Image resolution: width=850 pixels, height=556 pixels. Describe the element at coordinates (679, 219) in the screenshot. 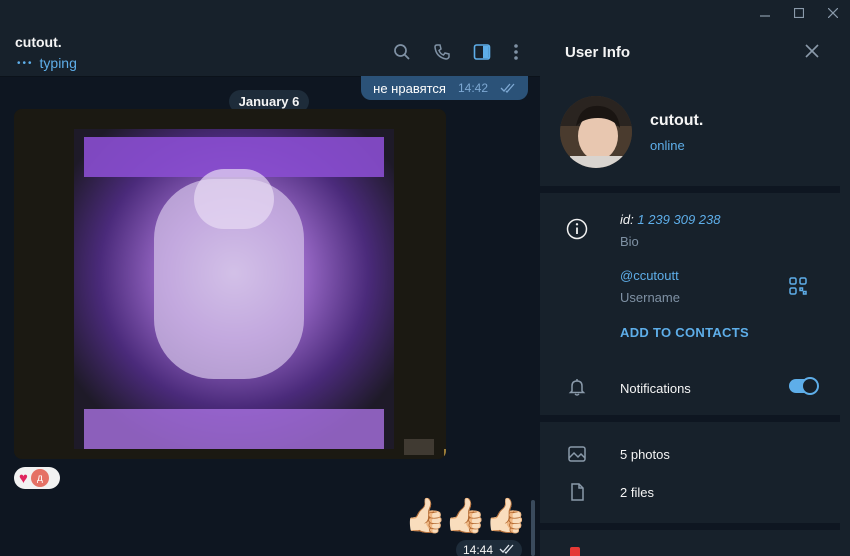

I see `id-value: 1 239 309 238` at that location.